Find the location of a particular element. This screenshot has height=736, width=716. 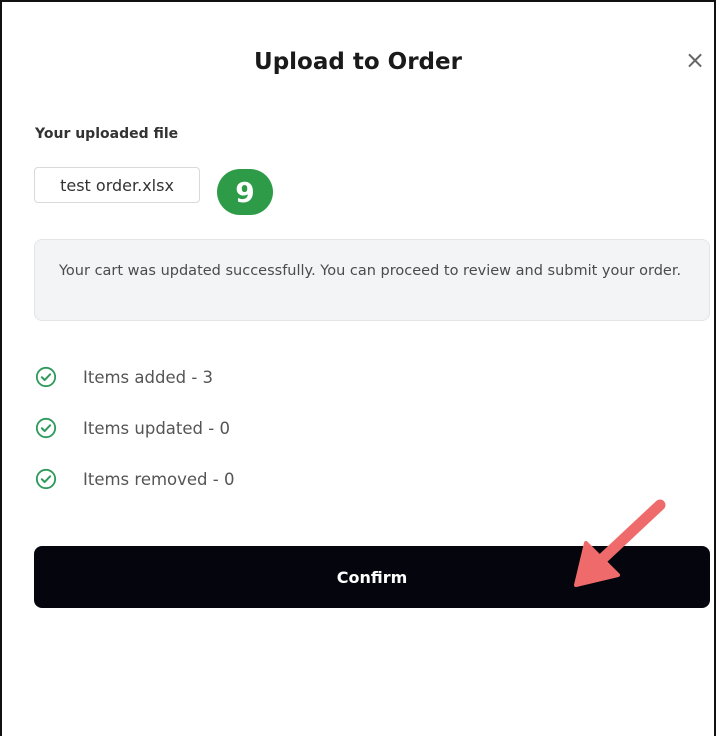

step-number-badge: 9 is located at coordinates (245, 192).